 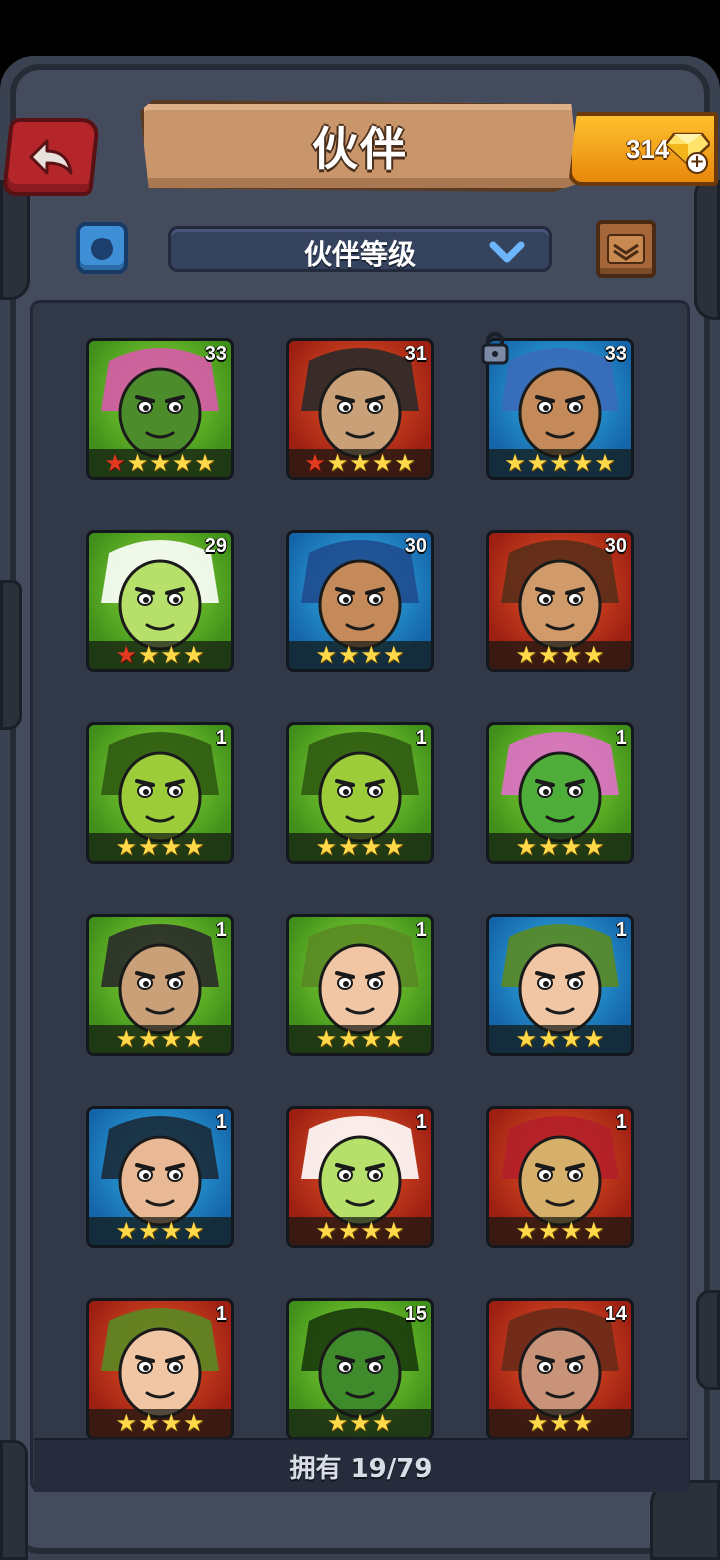 I want to click on chevron-down-icon, so click(x=507, y=252).